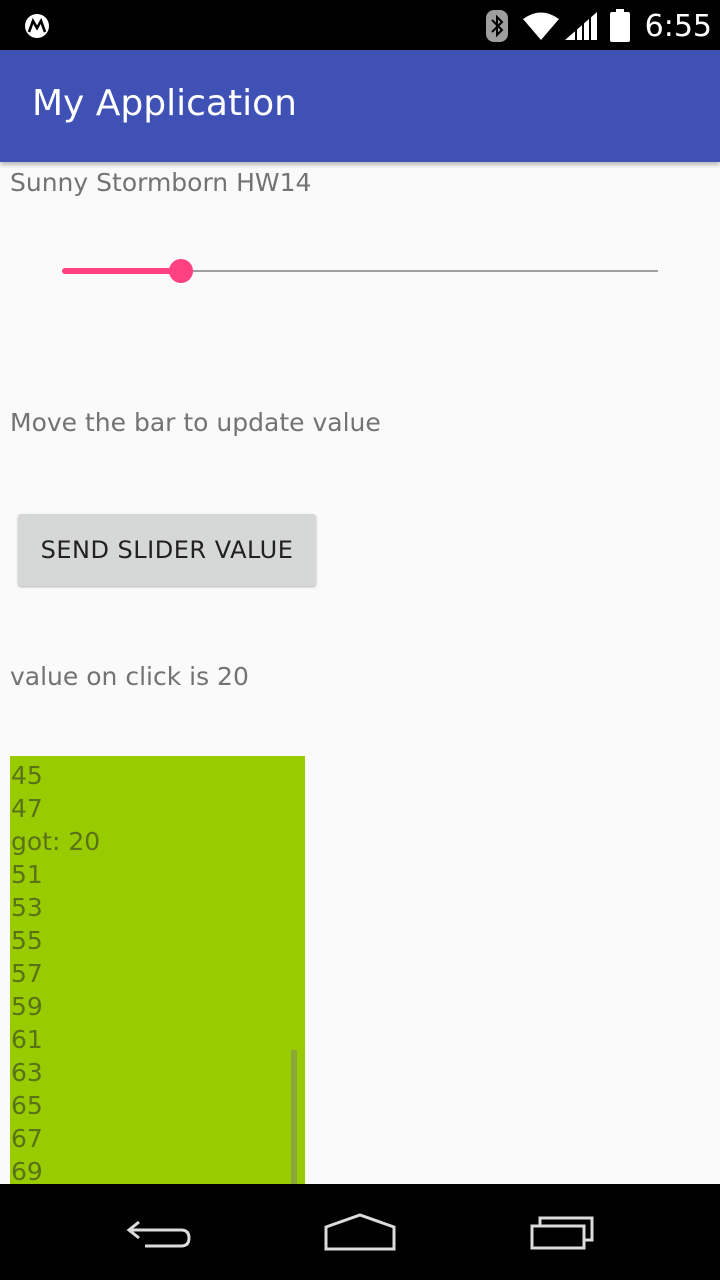 This screenshot has width=720, height=1280. What do you see at coordinates (294, 1117) in the screenshot?
I see `log-scrollbar` at bounding box center [294, 1117].